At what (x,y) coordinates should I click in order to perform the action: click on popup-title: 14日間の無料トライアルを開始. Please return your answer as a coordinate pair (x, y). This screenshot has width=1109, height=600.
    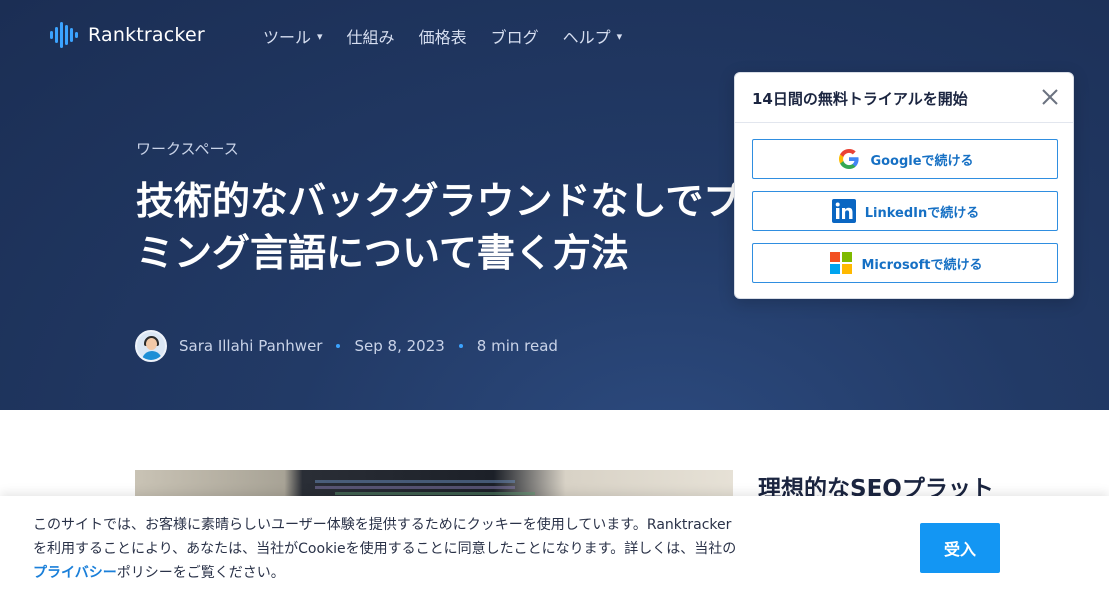
    Looking at the image, I should click on (860, 99).